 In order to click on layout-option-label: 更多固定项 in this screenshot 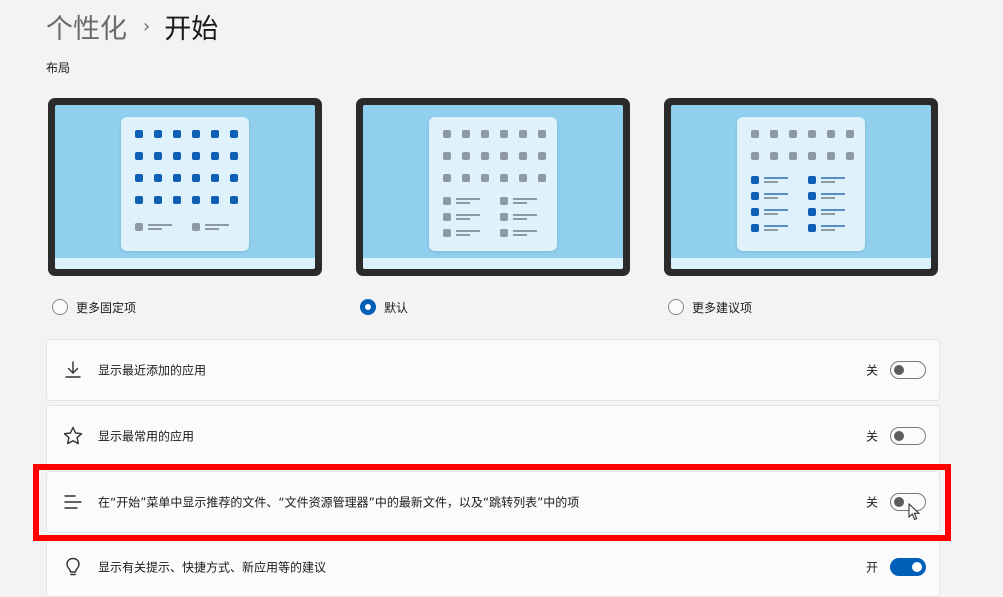, I will do `click(106, 307)`.